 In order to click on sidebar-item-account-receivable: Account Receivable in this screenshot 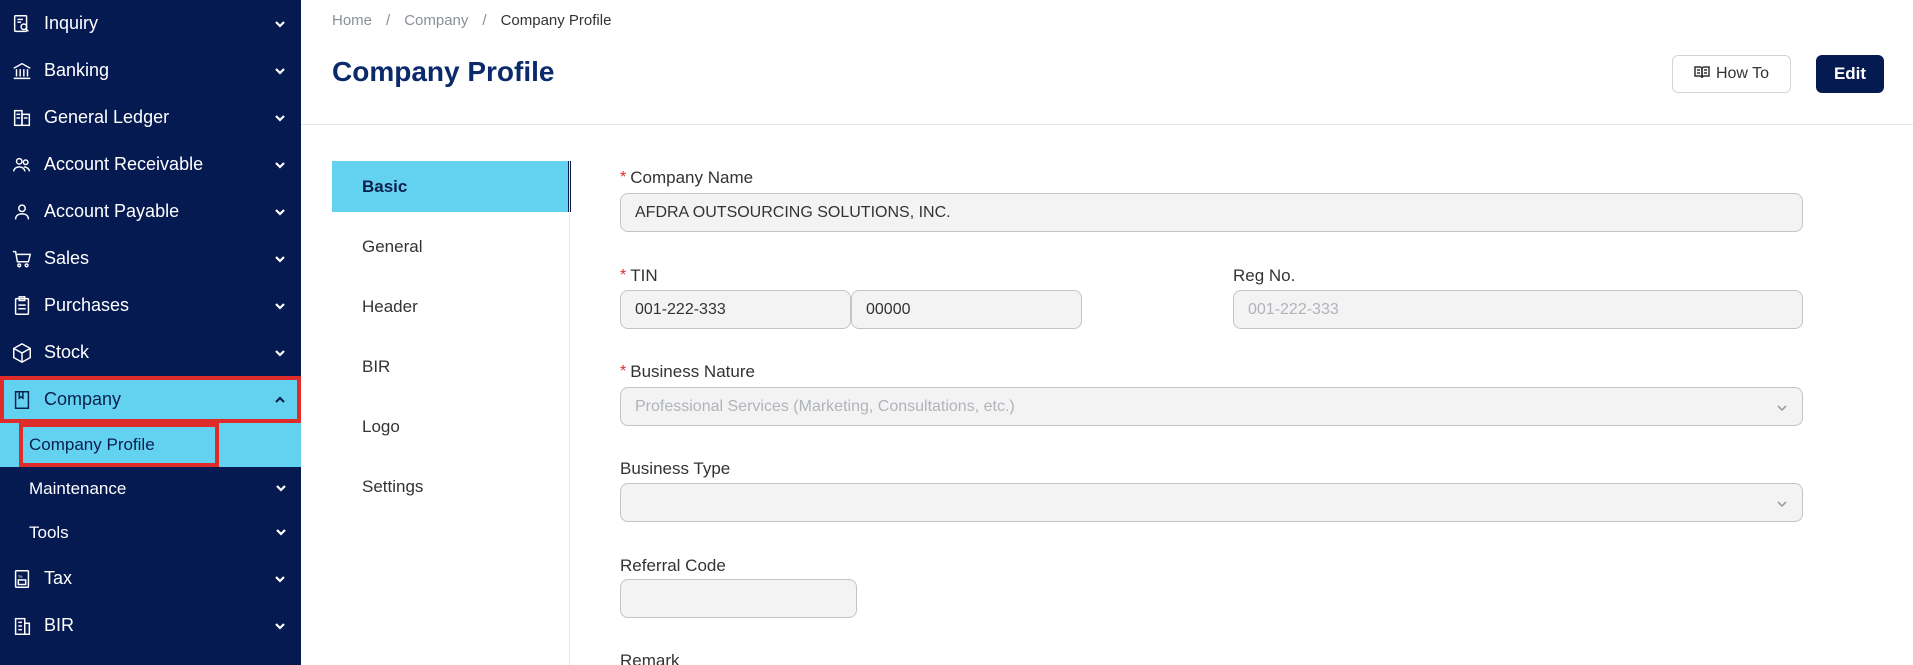, I will do `click(150, 164)`.